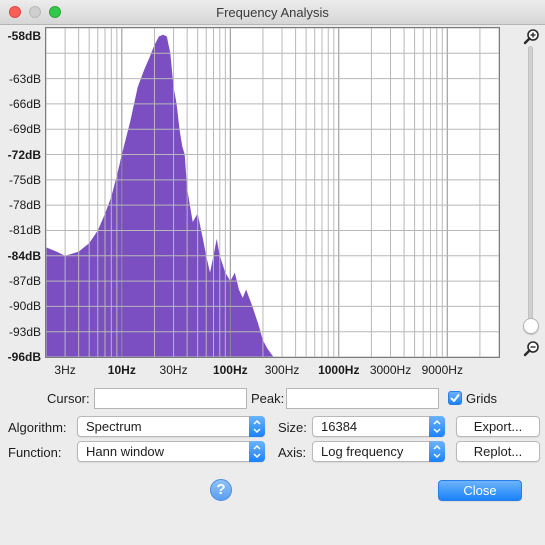 This screenshot has height=545, width=545. I want to click on y-tick-label: -58dB, so click(24, 36).